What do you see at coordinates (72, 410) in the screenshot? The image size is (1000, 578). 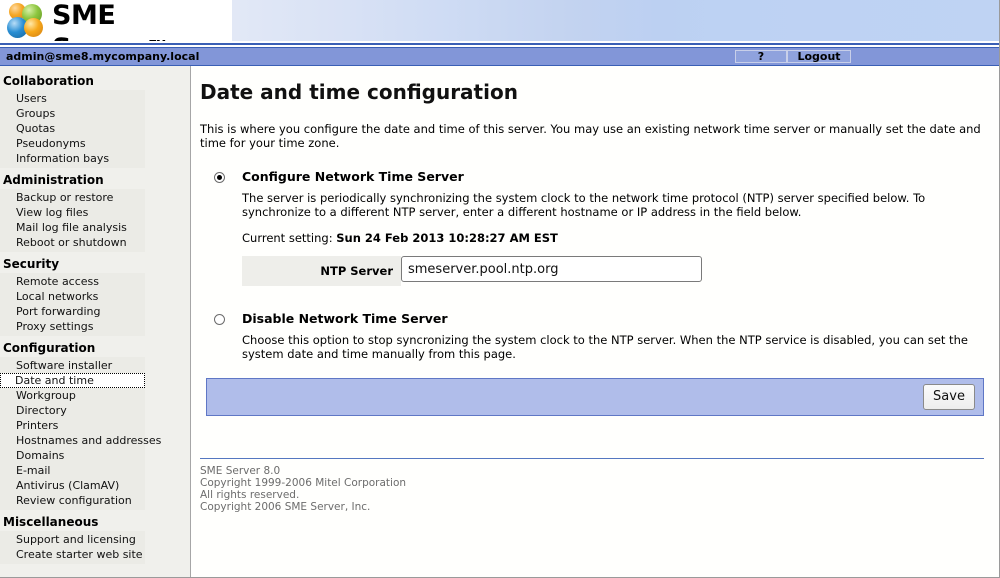 I see `sidebar-item-directory: Directory` at bounding box center [72, 410].